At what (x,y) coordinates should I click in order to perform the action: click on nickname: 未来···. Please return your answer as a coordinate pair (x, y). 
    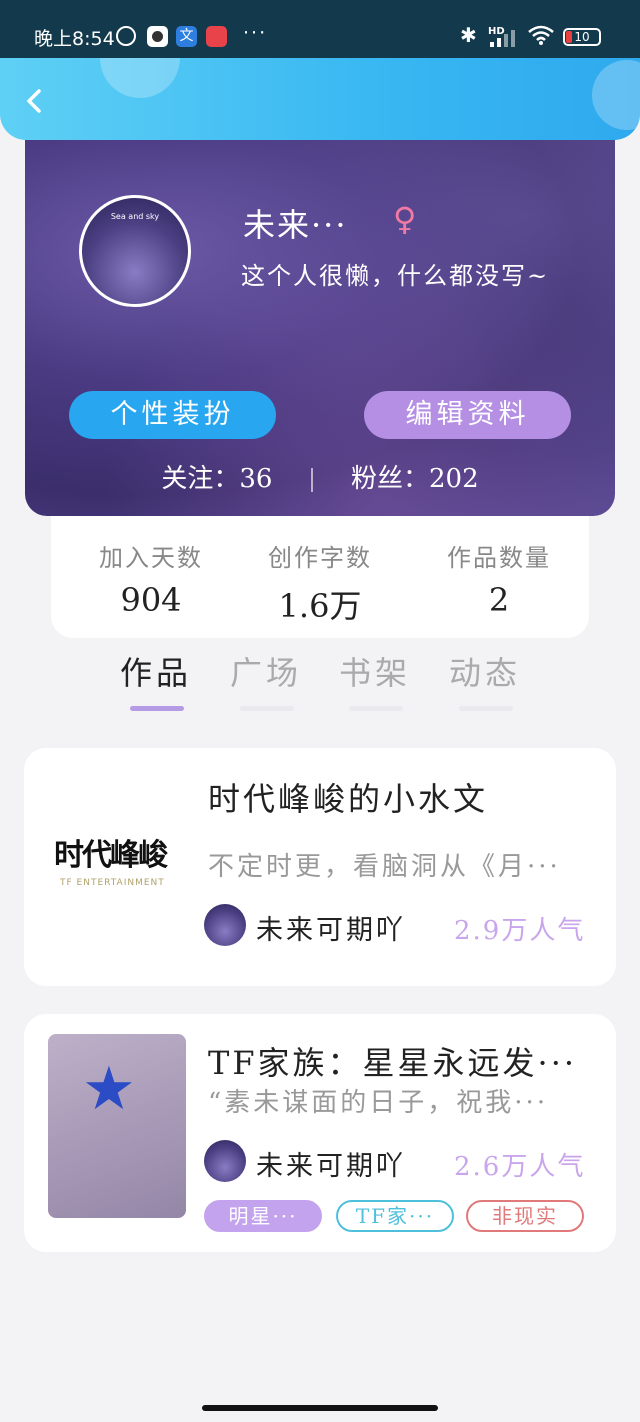
    Looking at the image, I should click on (295, 225).